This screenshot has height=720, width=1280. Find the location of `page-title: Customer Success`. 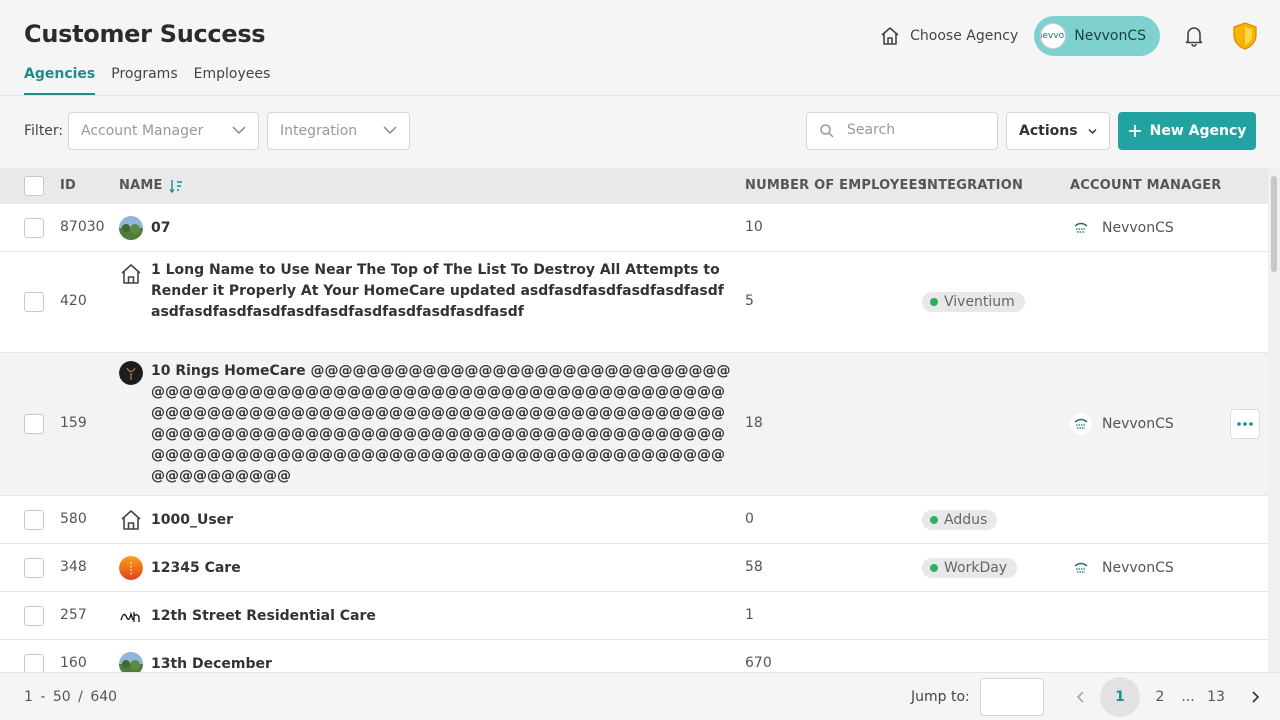

page-title: Customer Success is located at coordinates (145, 34).